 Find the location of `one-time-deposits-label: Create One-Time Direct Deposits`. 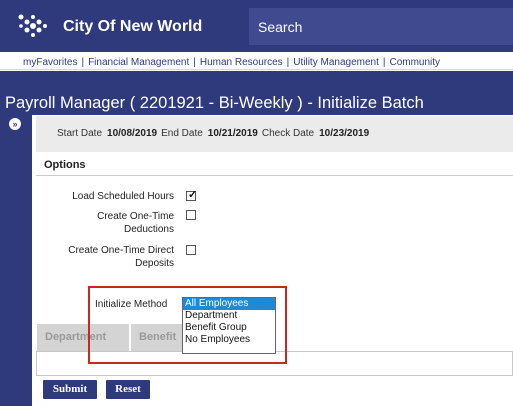

one-time-deposits-label: Create One-Time Direct Deposits is located at coordinates (89, 257).